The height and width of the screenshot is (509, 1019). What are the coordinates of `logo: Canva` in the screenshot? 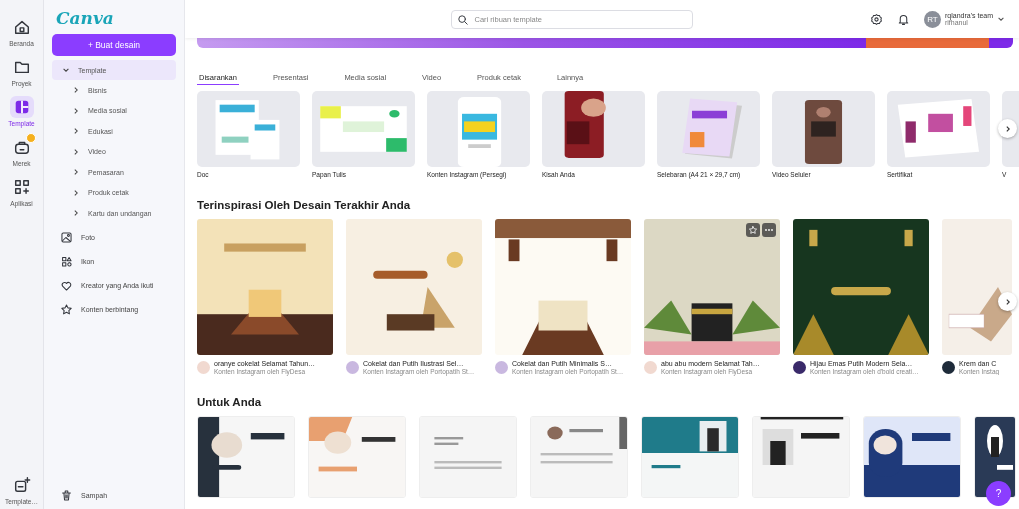 It's located at (85, 18).